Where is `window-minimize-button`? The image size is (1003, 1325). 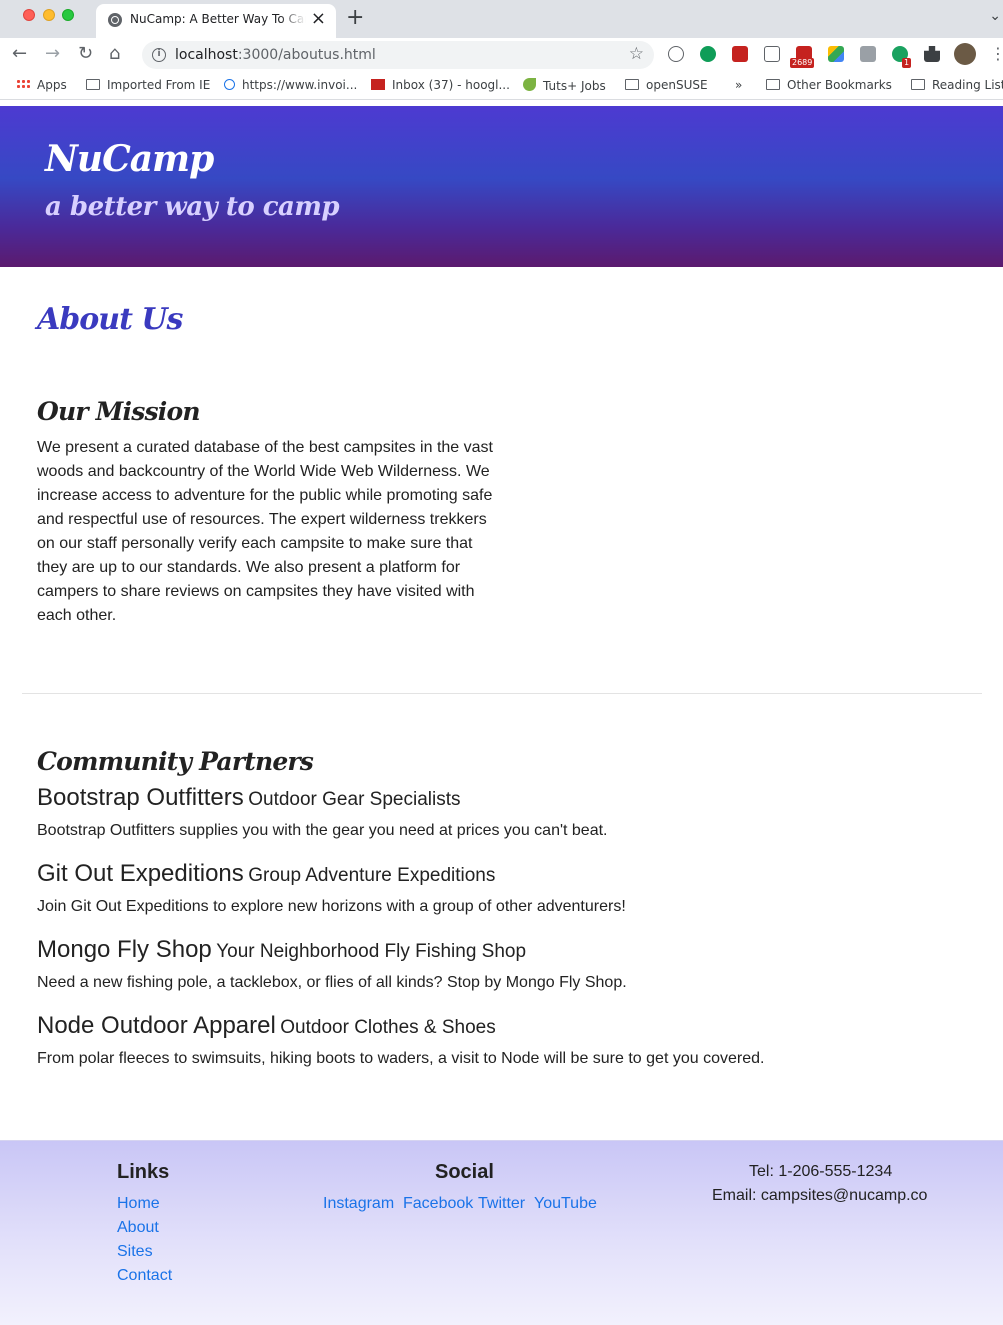 window-minimize-button is located at coordinates (49, 15).